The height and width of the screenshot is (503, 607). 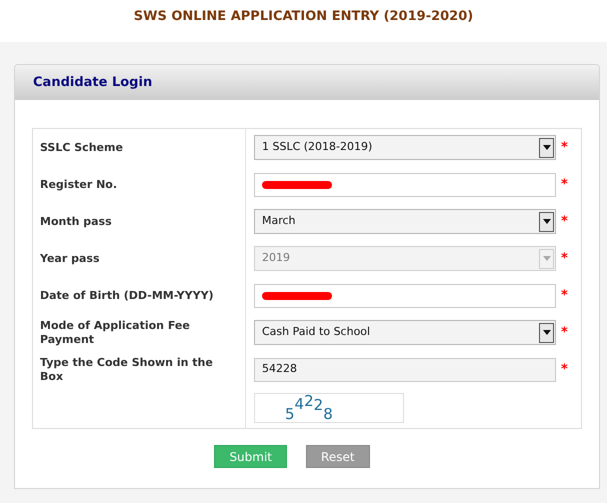 I want to click on select-field: March, so click(x=405, y=221).